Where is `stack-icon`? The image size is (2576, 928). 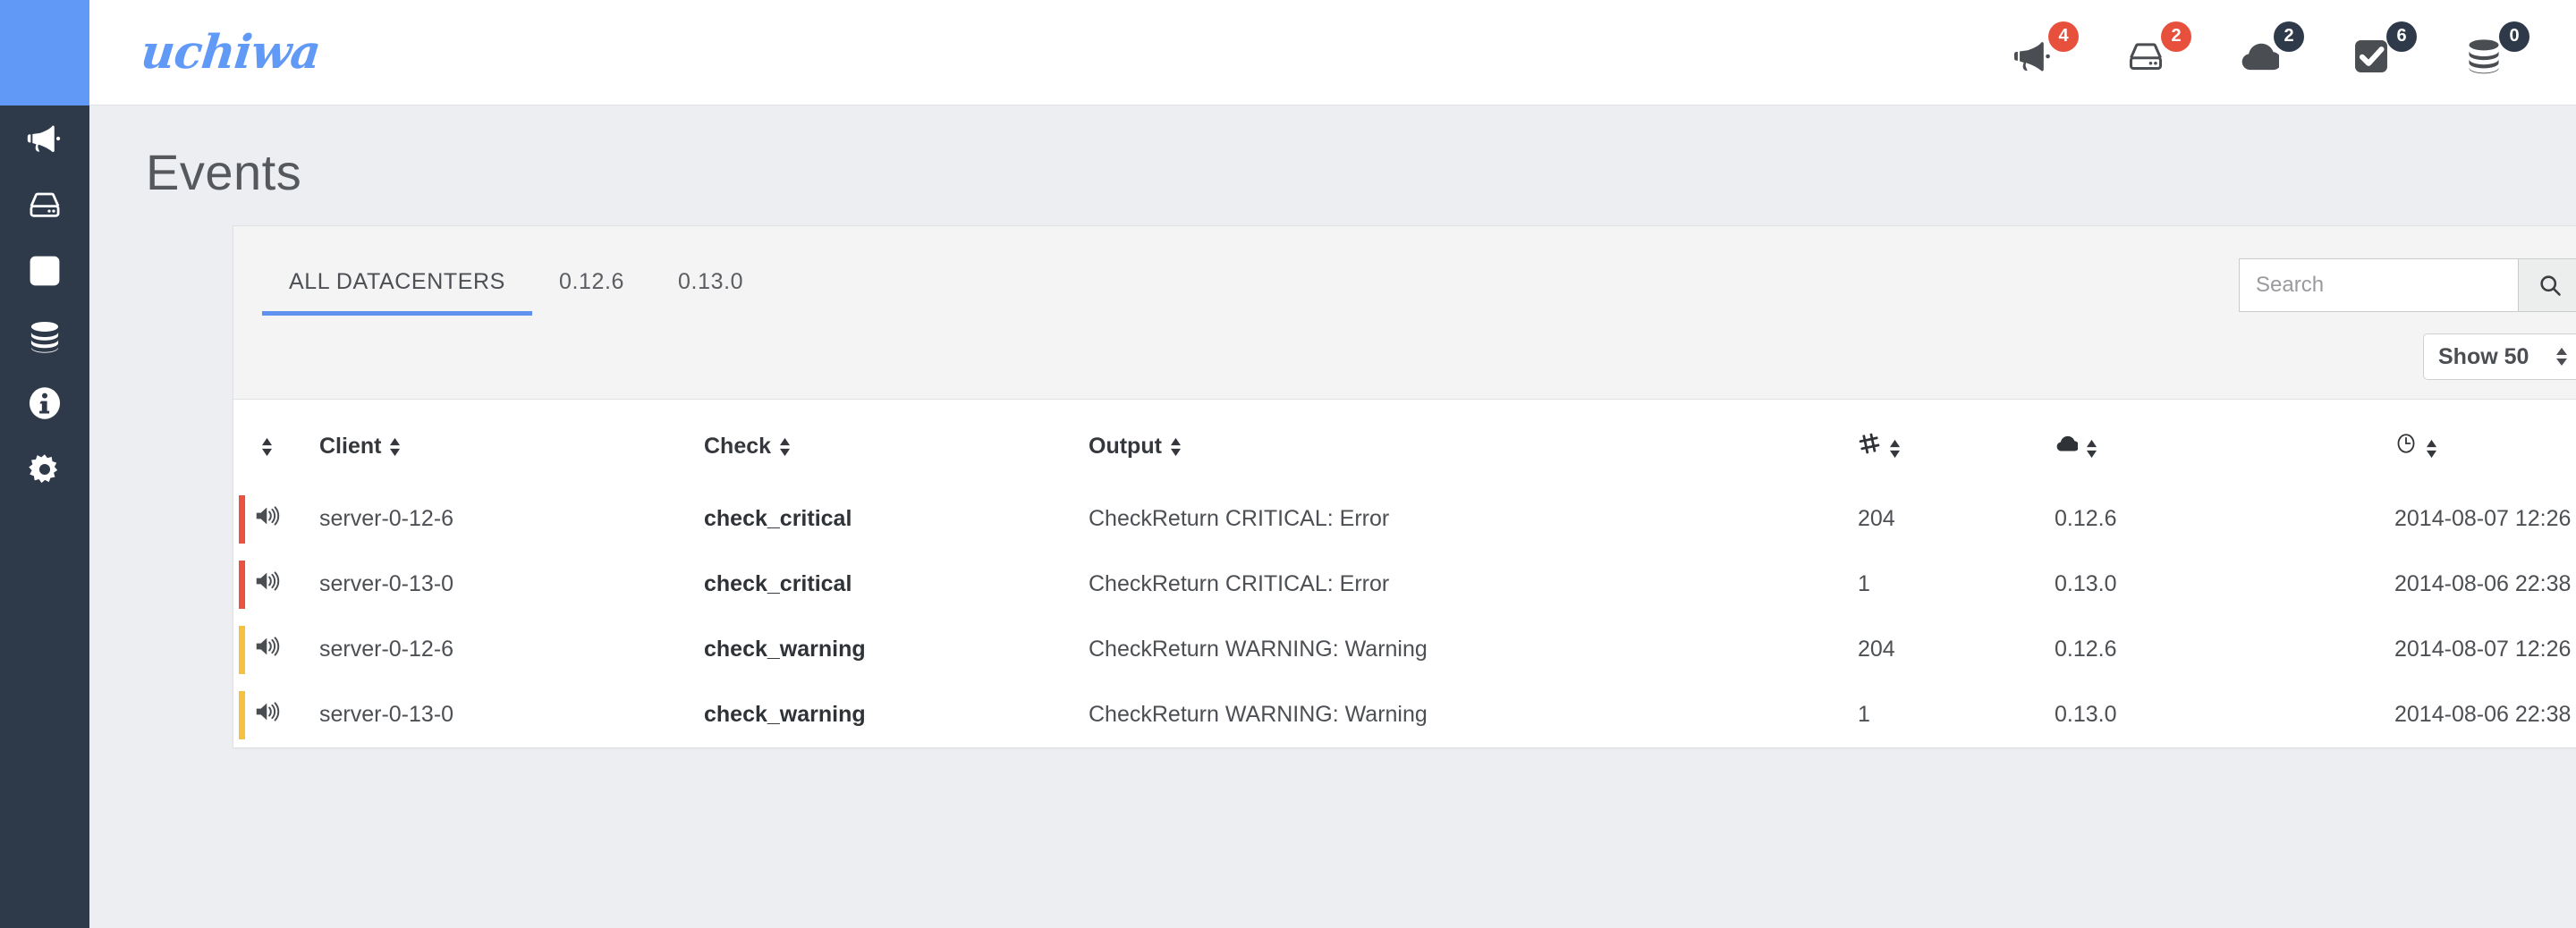 stack-icon is located at coordinates (44, 337).